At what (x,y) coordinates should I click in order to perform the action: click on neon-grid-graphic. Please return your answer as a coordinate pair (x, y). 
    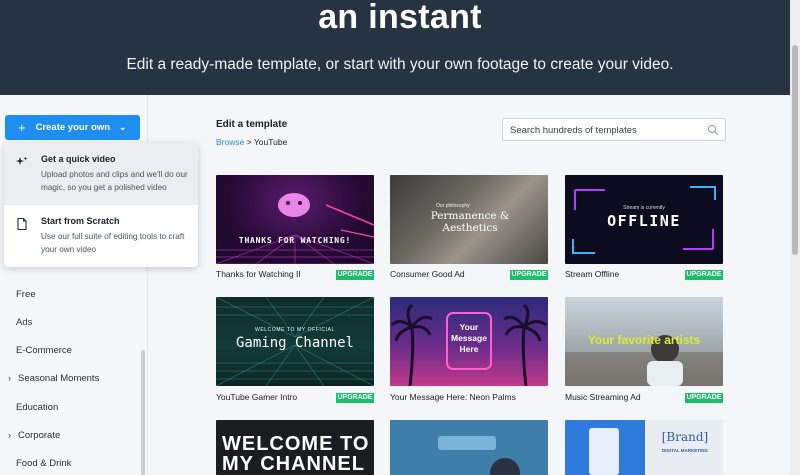
    Looking at the image, I should click on (295, 228).